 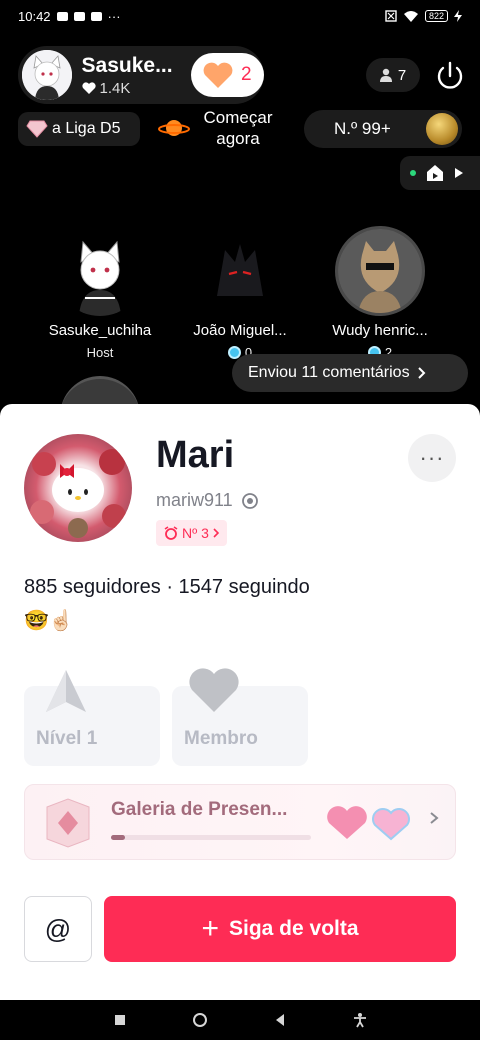 What do you see at coordinates (120, 1020) in the screenshot?
I see `recents-icon` at bounding box center [120, 1020].